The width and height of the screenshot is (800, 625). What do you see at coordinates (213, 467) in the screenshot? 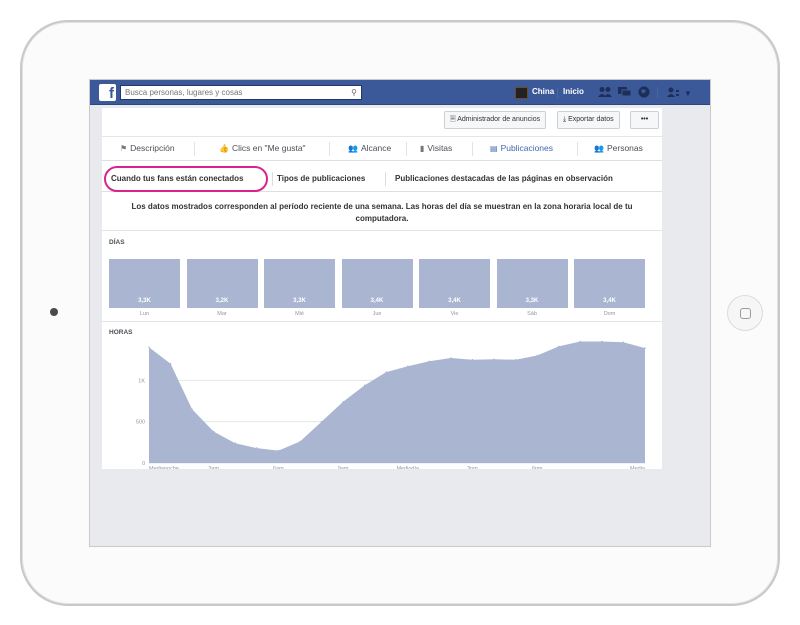
I see `x-tick-label: 3am` at bounding box center [213, 467].